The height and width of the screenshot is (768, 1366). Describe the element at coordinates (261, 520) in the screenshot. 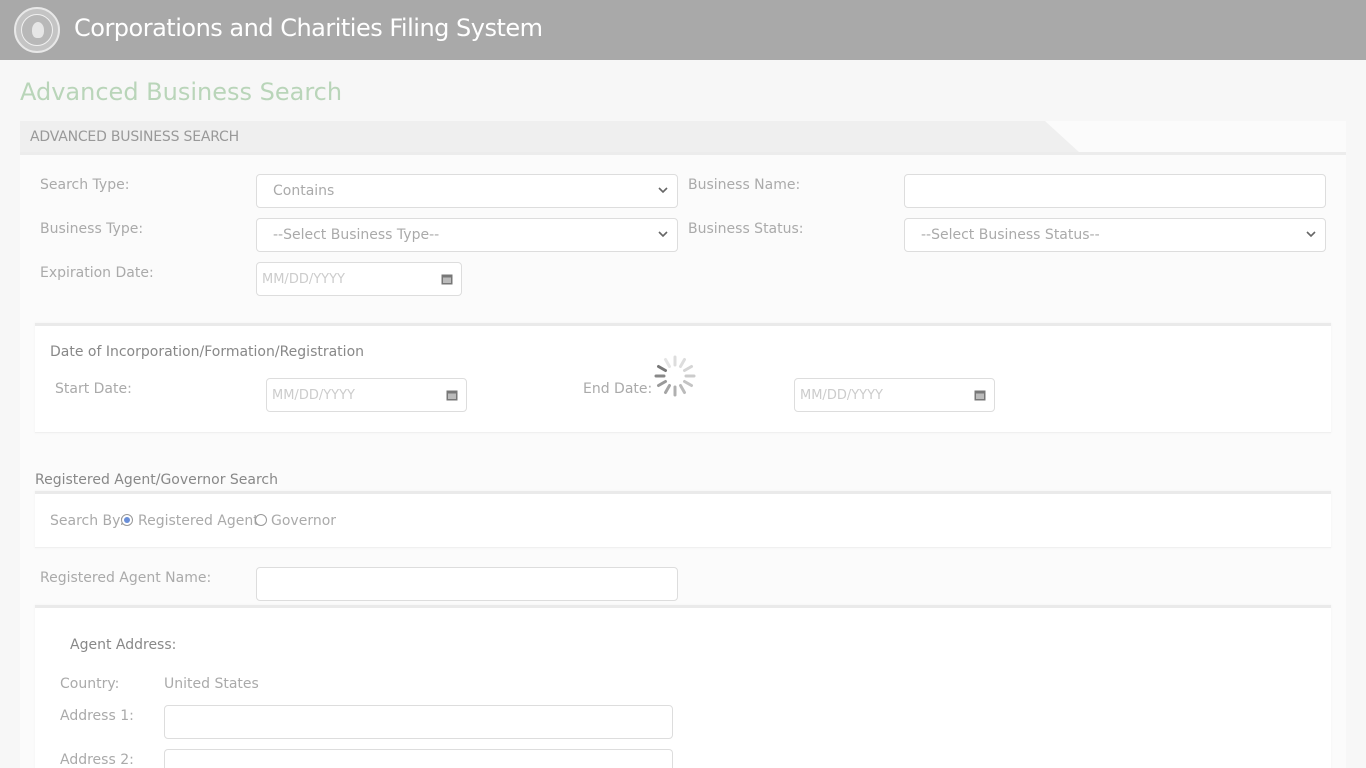

I see `governor-radio` at that location.